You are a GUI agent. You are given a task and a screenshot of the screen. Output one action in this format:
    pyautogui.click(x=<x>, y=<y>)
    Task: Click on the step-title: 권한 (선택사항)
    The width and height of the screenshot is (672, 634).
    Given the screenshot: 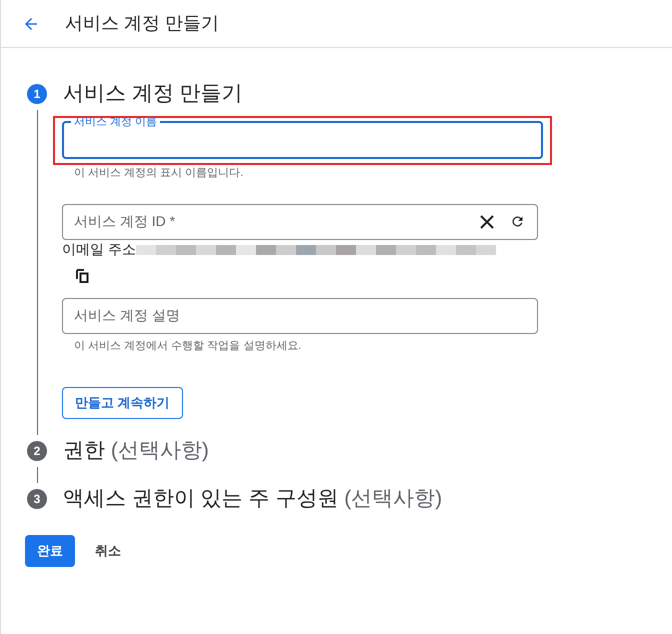 What is the action you would take?
    pyautogui.click(x=136, y=451)
    